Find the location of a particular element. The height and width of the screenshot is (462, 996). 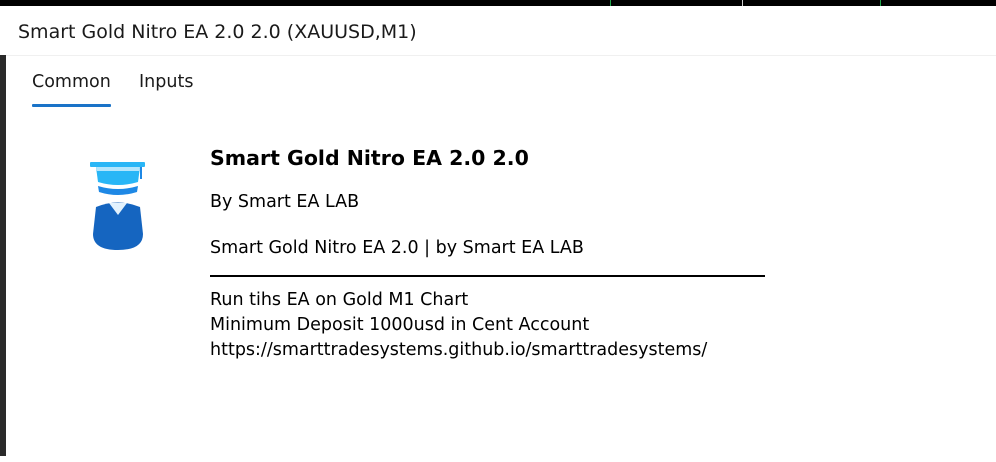

tab-inputs-label: Inputs is located at coordinates (166, 82).